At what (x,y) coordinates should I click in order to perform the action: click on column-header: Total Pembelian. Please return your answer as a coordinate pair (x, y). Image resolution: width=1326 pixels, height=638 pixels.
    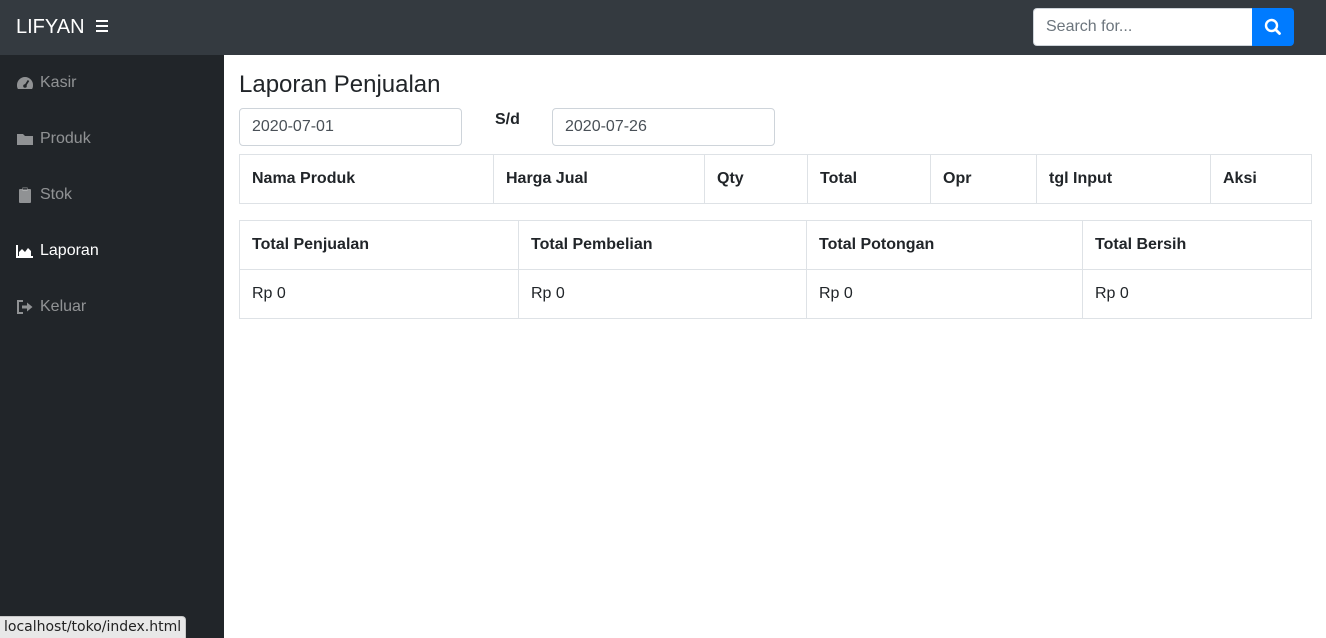
    Looking at the image, I should click on (662, 245).